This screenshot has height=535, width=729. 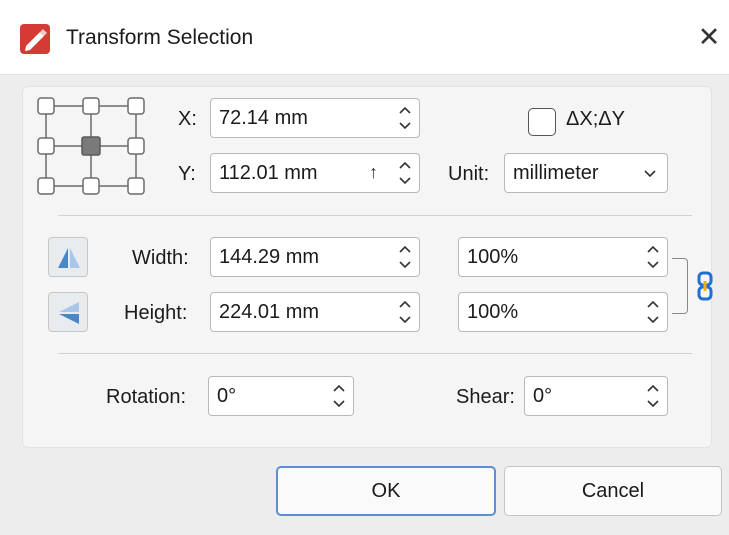 I want to click on y-input: 112.01 mm ↑, so click(x=315, y=173).